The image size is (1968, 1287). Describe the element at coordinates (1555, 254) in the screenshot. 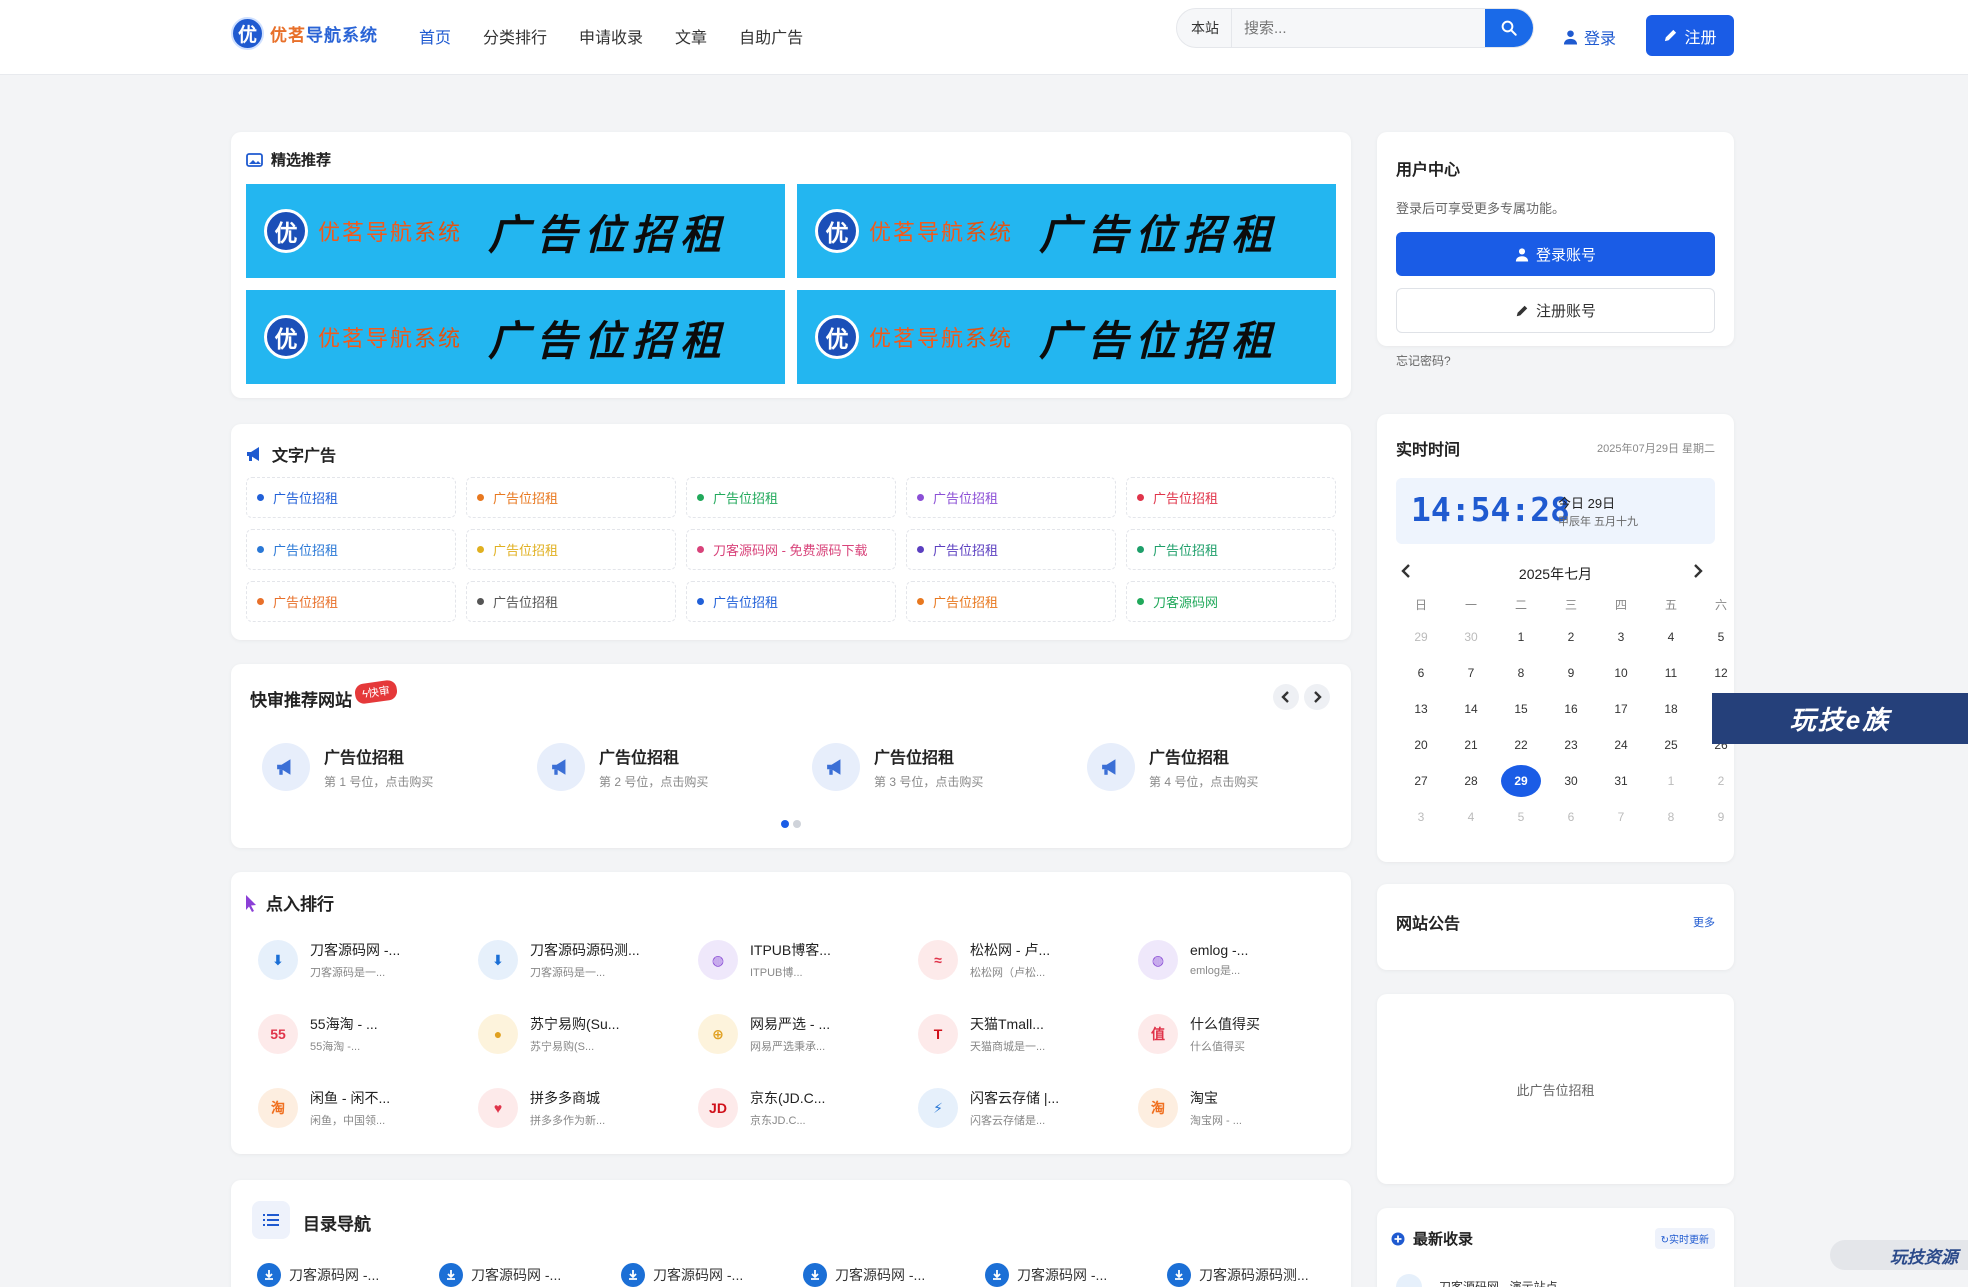

I see `login-account-button: 登录账号` at that location.